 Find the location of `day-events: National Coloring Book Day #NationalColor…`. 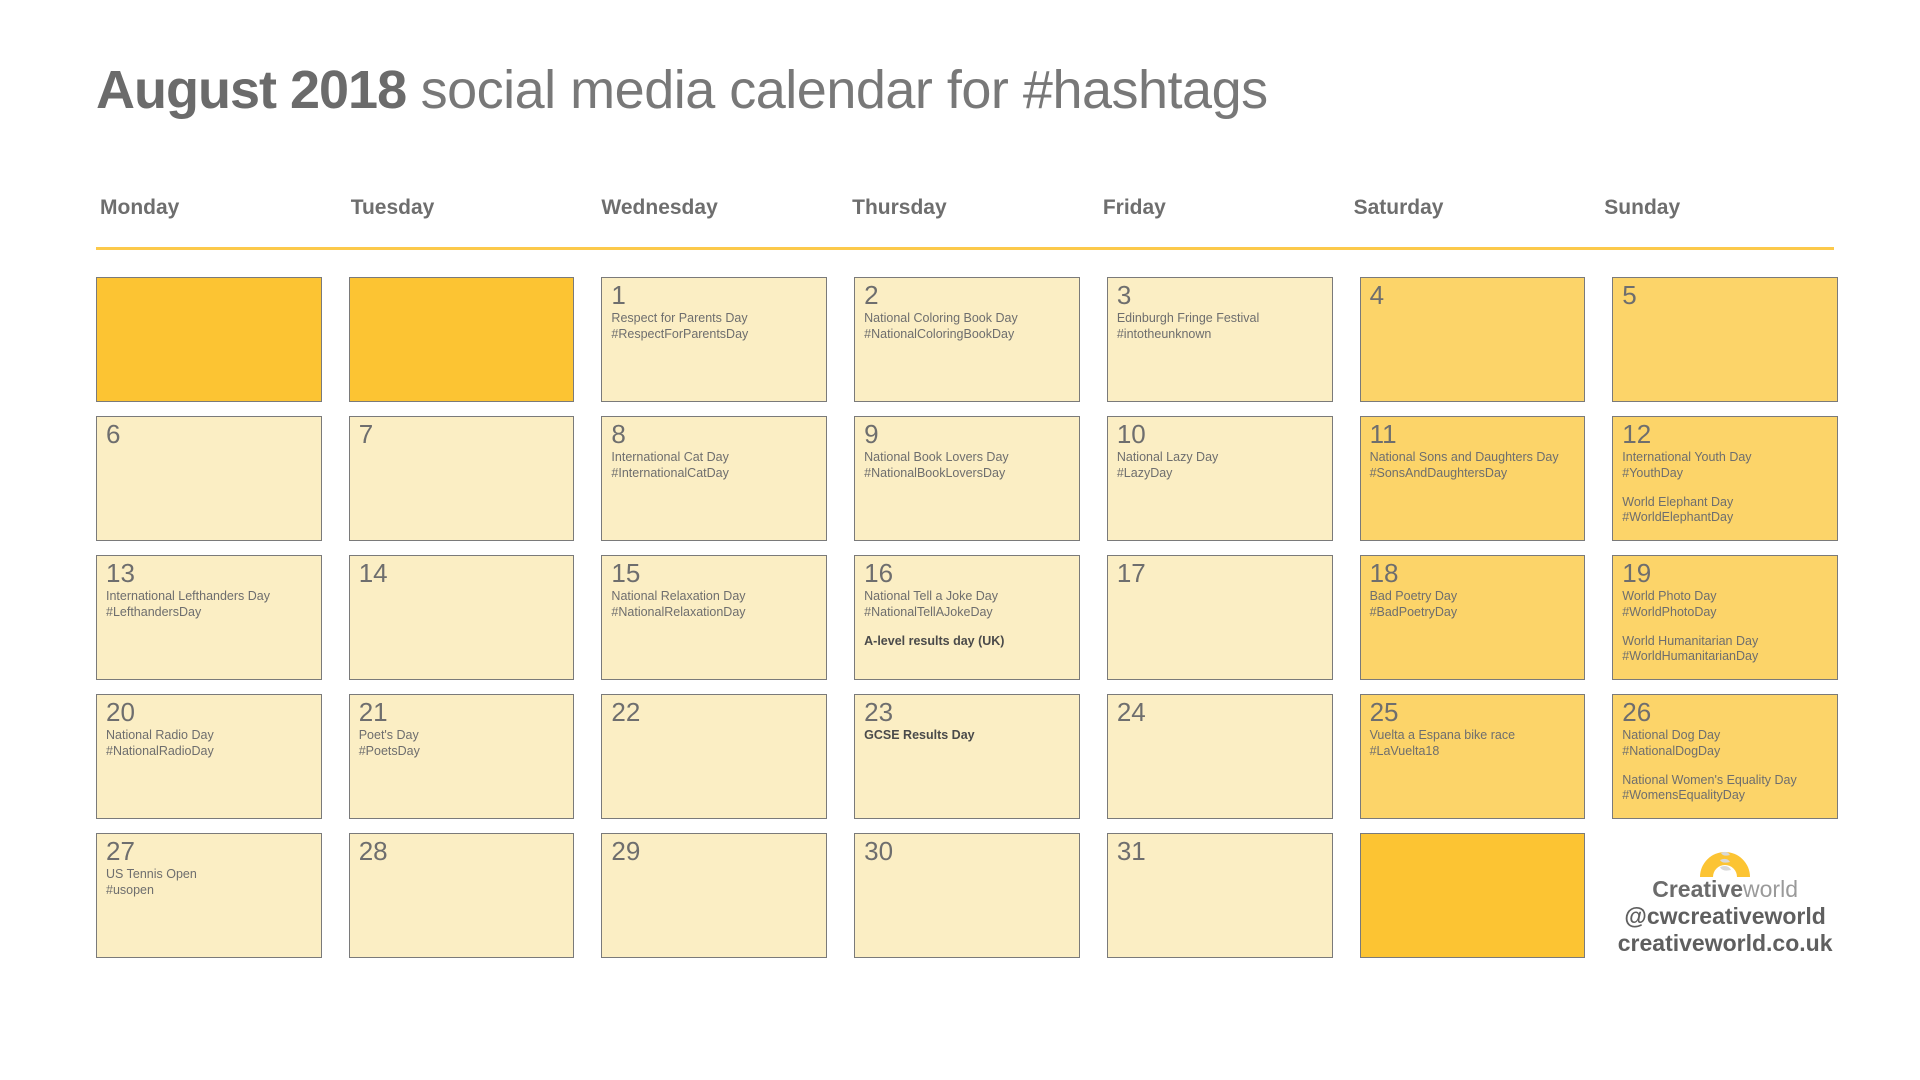

day-events: National Coloring Book Day #NationalColor… is located at coordinates (967, 326).